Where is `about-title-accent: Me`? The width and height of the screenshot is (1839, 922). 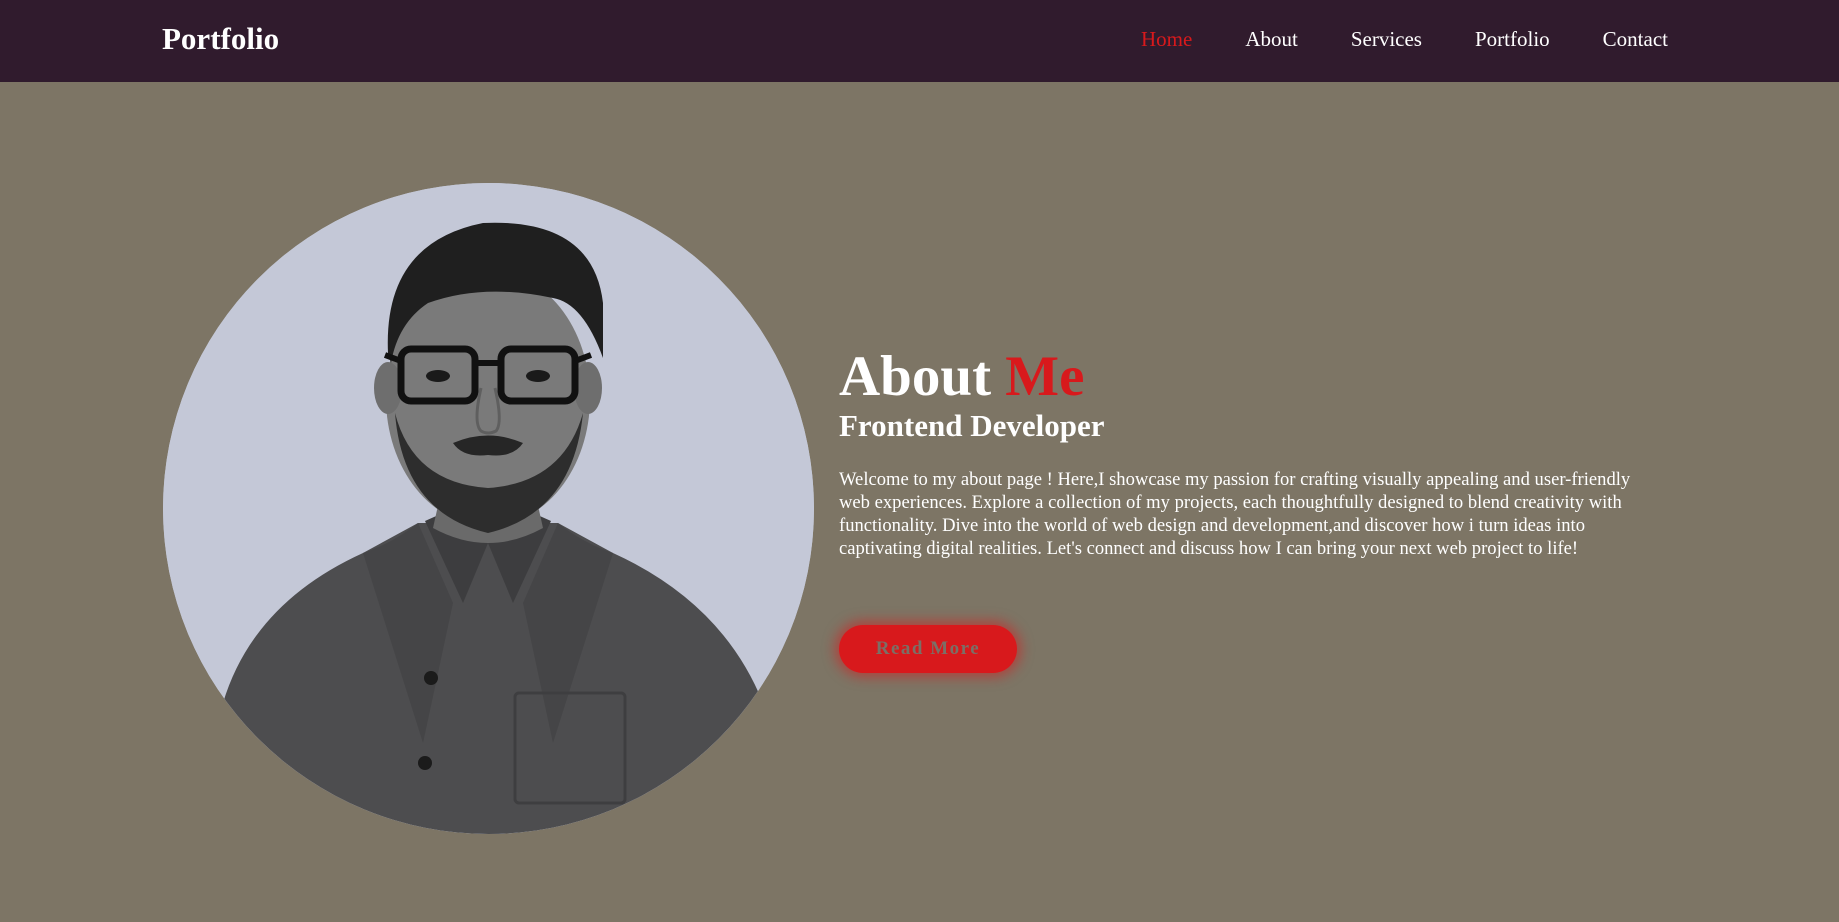
about-title-accent: Me is located at coordinates (1045, 376).